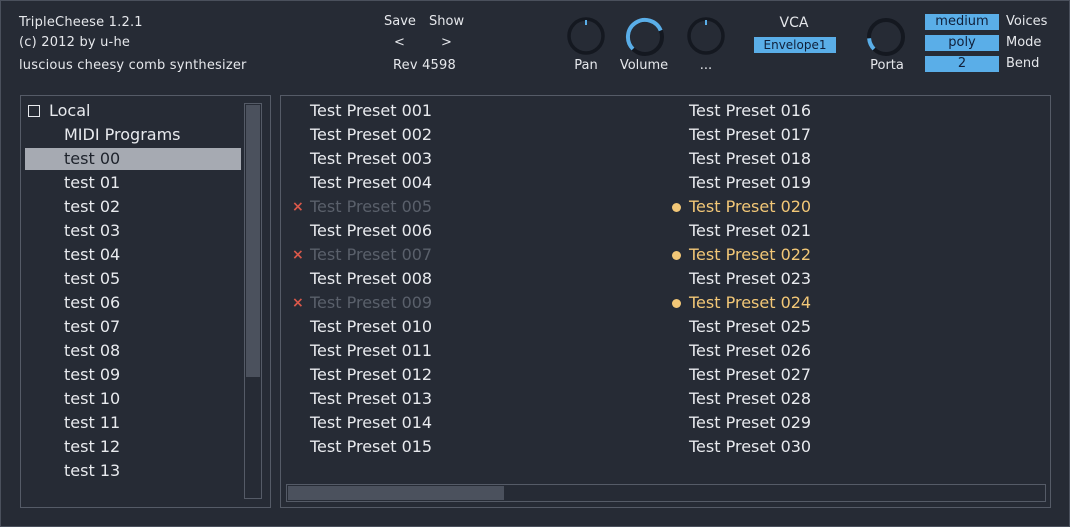 This screenshot has height=527, width=1070. Describe the element at coordinates (122, 134) in the screenshot. I see `tree-item-label: MIDI Programs` at that location.